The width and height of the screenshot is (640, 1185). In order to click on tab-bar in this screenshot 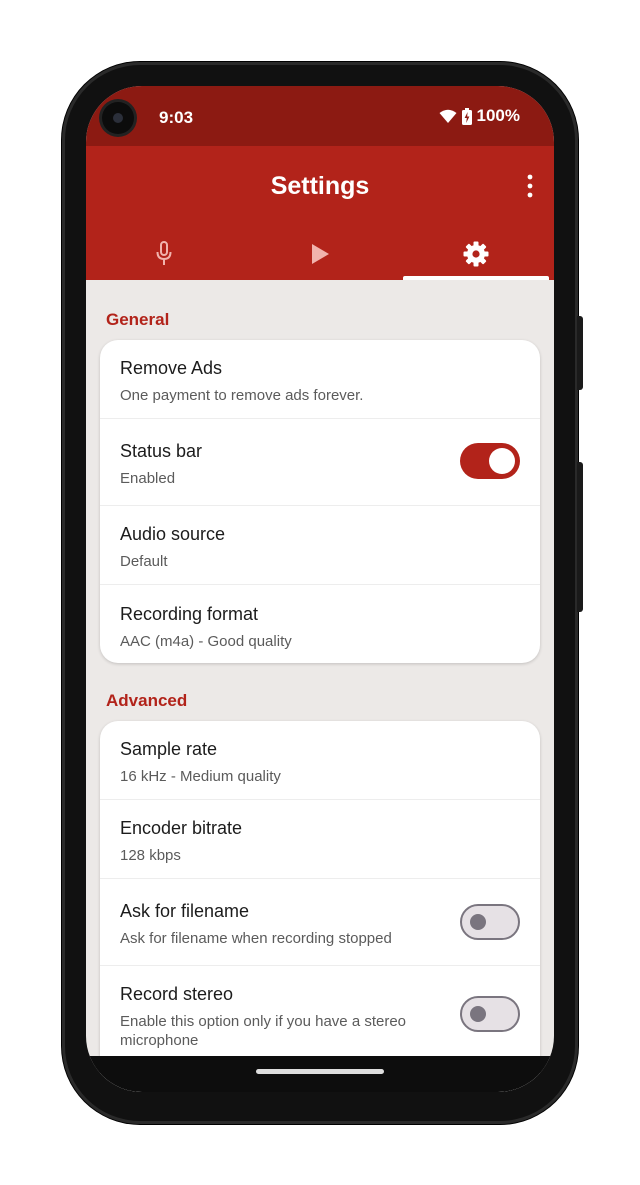, I will do `click(320, 254)`.